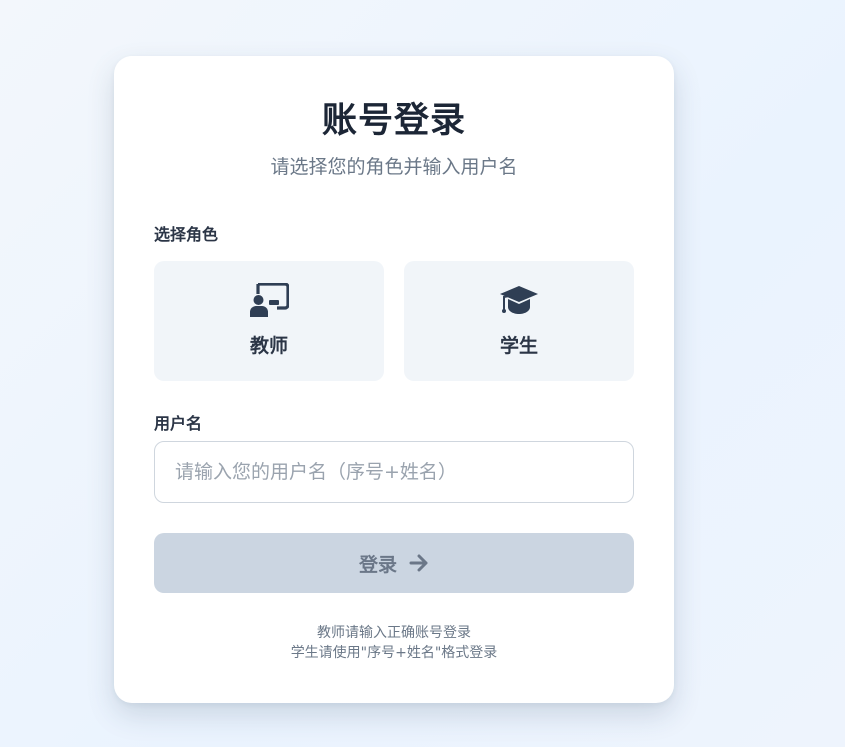 This screenshot has width=845, height=747. I want to click on graduation-cap-icon, so click(519, 300).